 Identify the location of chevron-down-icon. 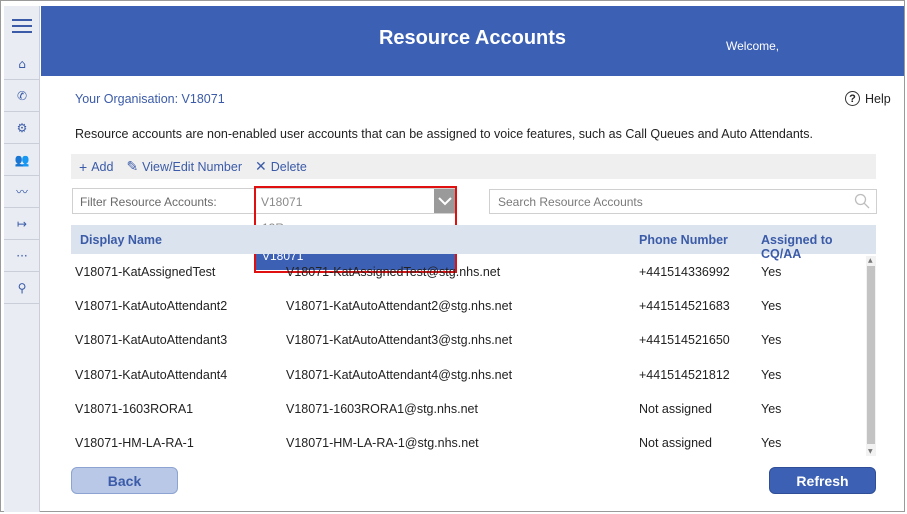
(445, 201).